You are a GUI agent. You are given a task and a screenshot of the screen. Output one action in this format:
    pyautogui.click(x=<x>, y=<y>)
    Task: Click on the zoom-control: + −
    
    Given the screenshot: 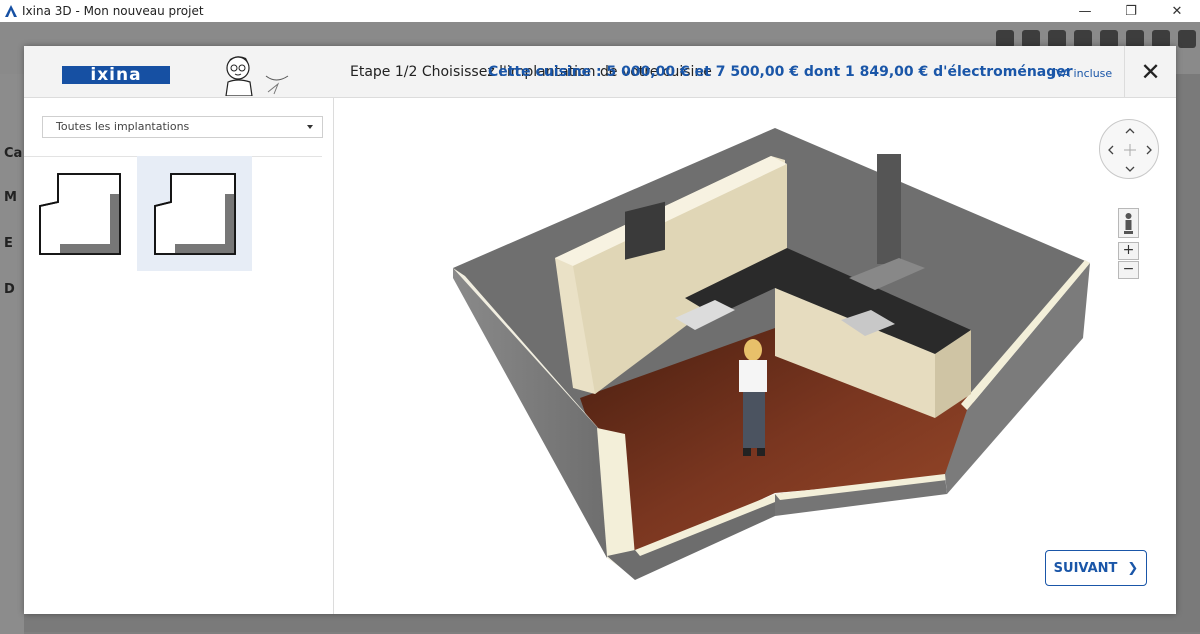 What is the action you would take?
    pyautogui.click(x=1128, y=245)
    